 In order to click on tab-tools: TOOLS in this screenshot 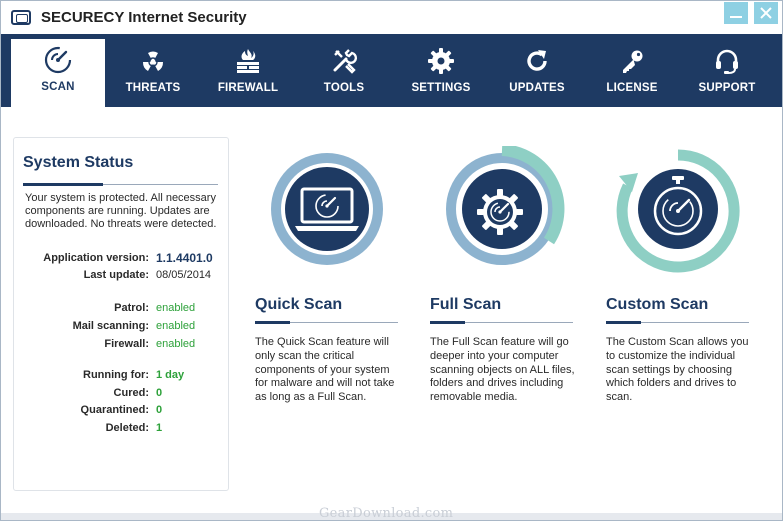, I will do `click(344, 73)`.